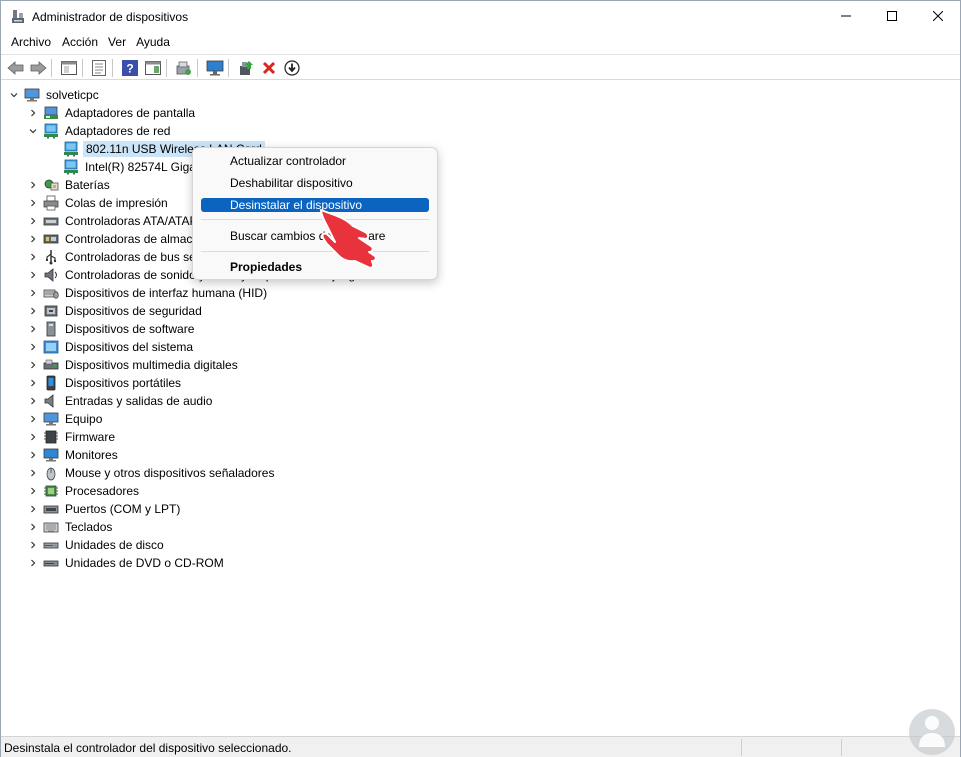  Describe the element at coordinates (51, 365) in the screenshot. I see `multimedia-icon` at that location.